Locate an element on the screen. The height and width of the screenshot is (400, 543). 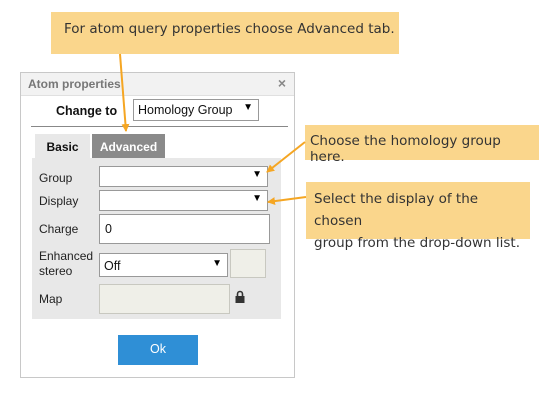
arrow-to-display-select is located at coordinates (287, 201).